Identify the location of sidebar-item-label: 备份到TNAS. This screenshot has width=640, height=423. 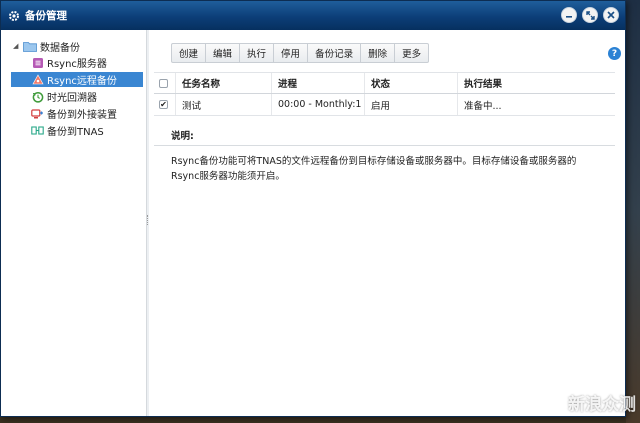
(75, 132).